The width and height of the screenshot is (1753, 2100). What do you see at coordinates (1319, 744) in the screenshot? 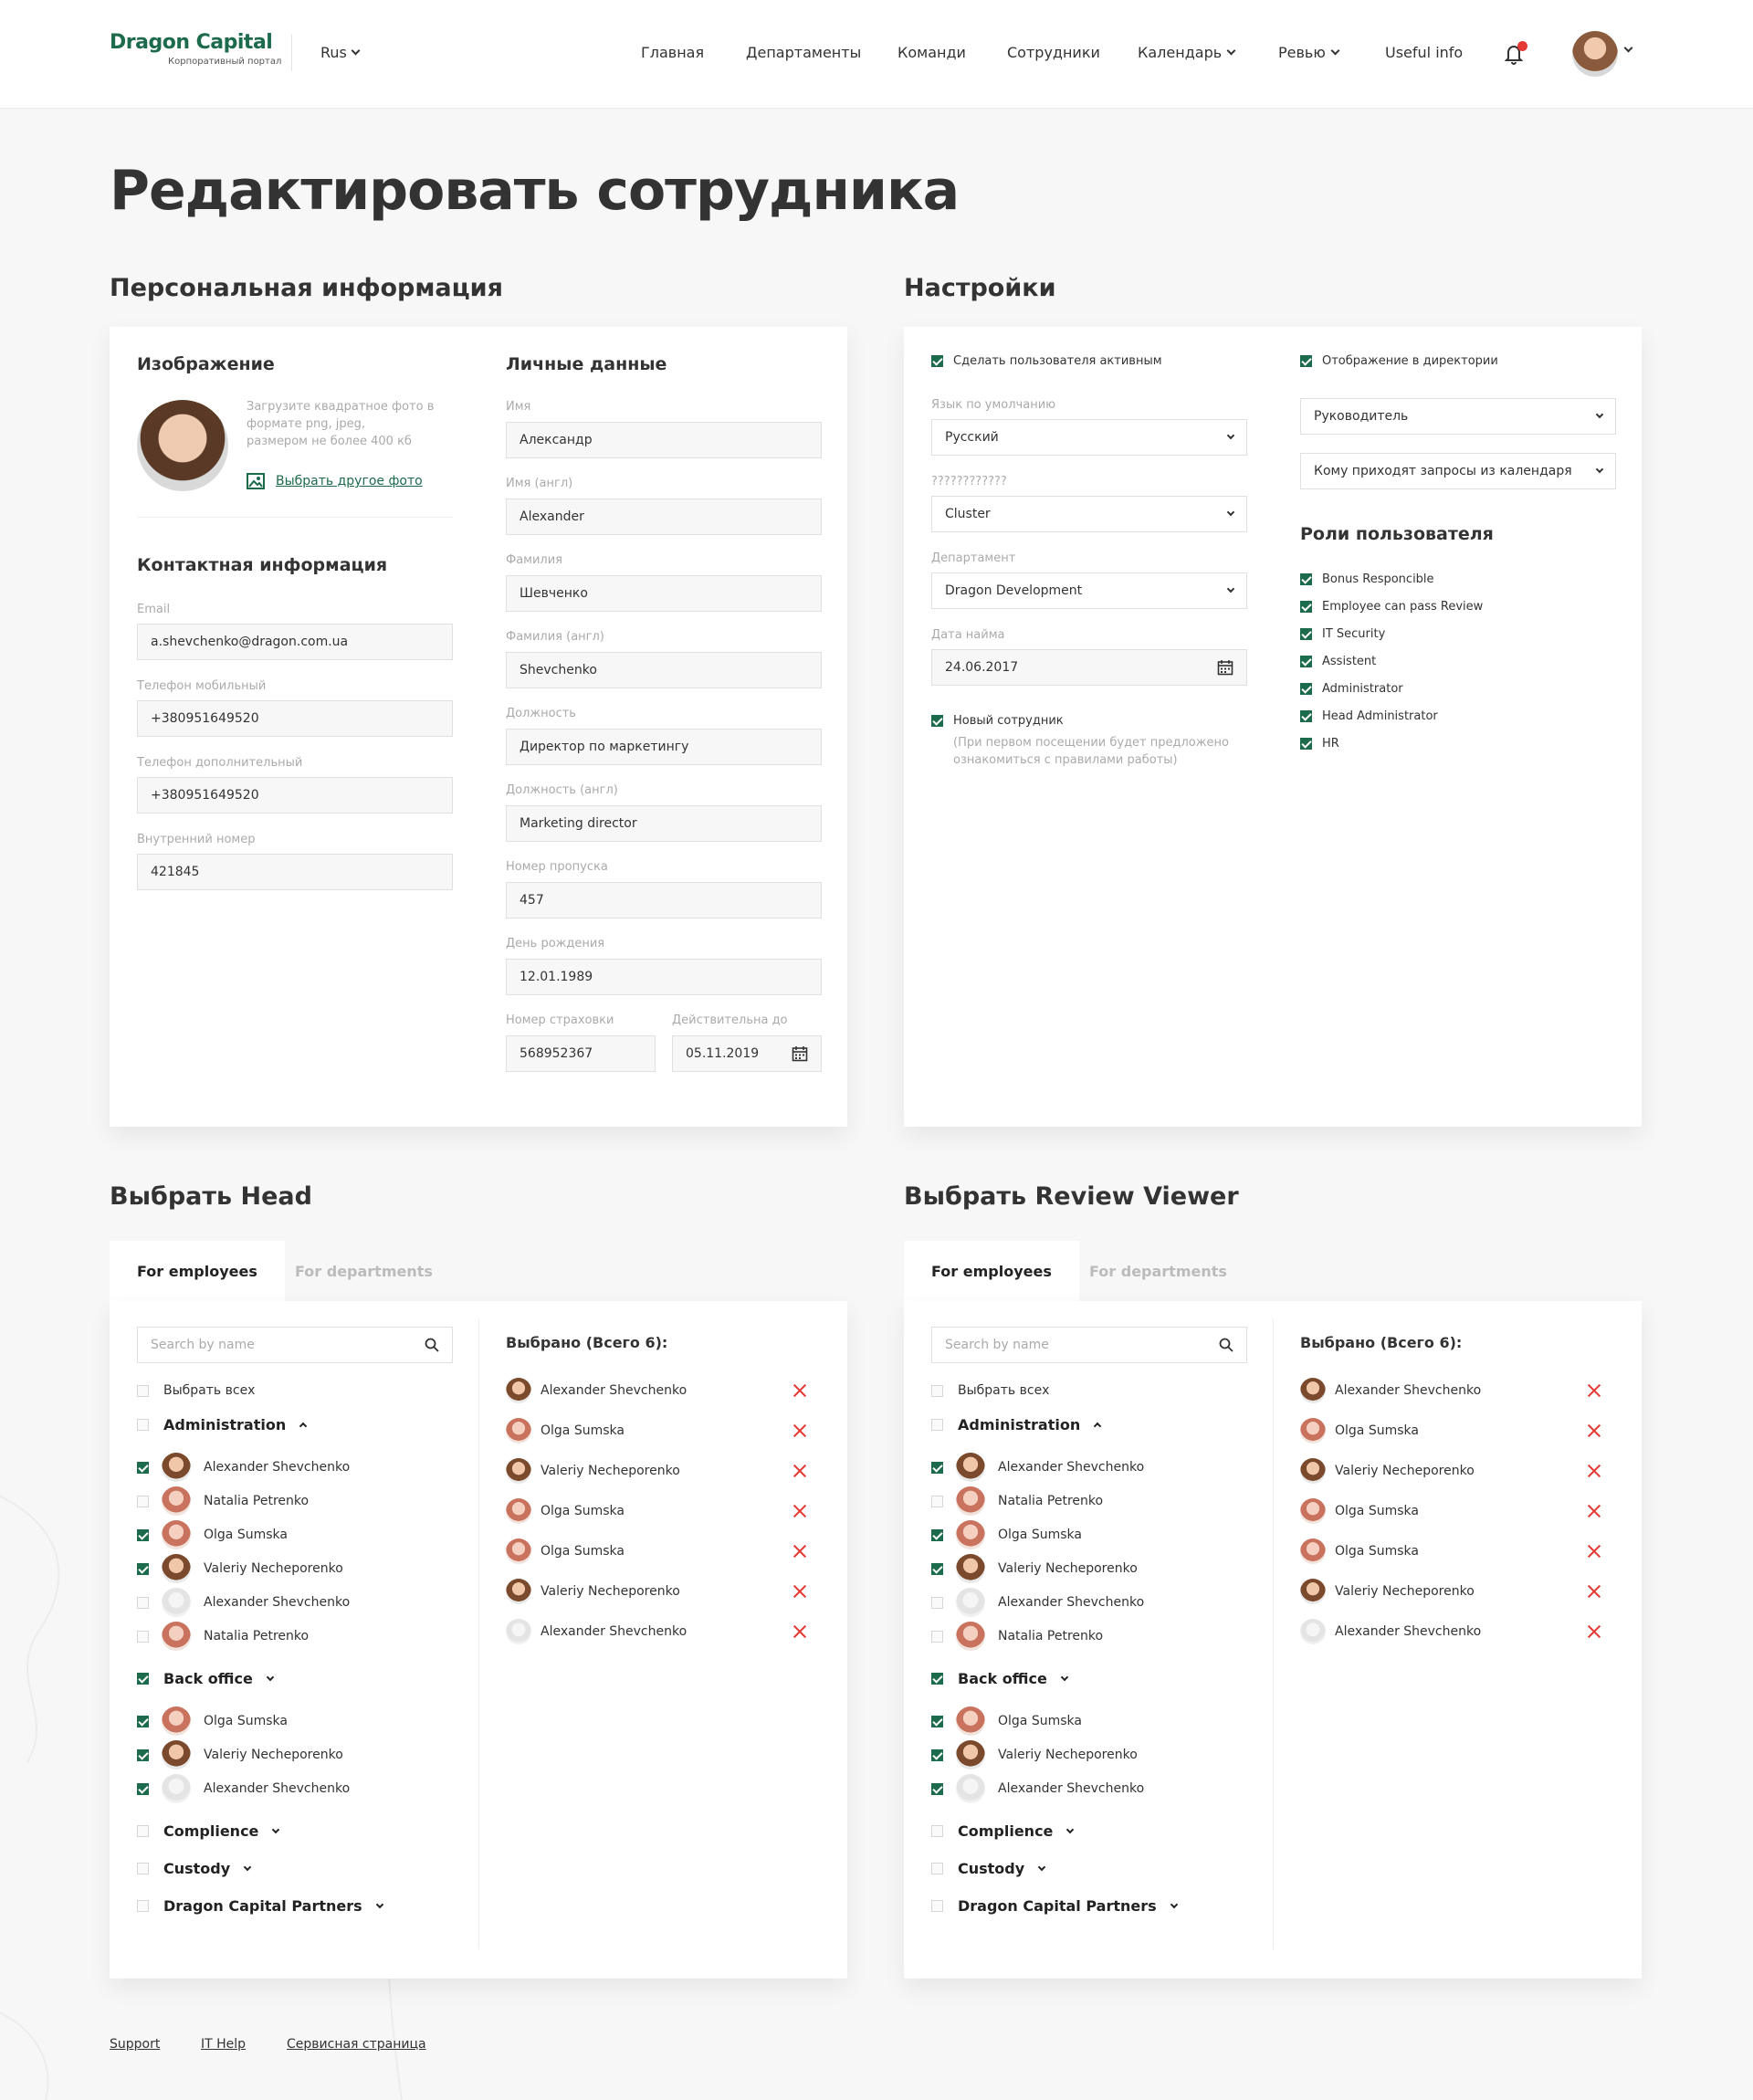
I see `role-row: HR` at bounding box center [1319, 744].